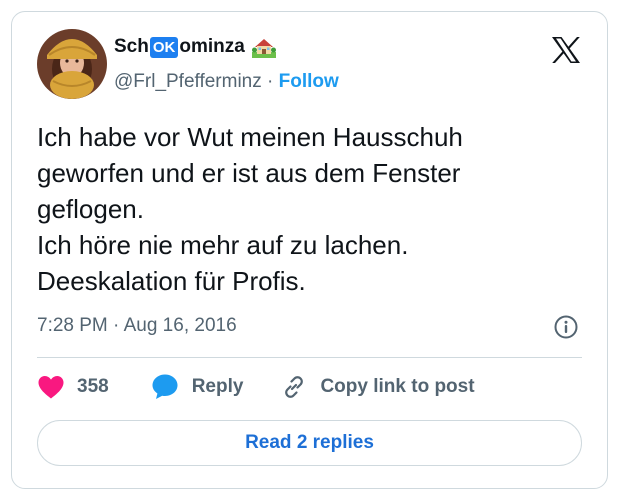  Describe the element at coordinates (250, 137) in the screenshot. I see `tweet-line: Ich habe vor Wut meinen Hausschuh` at that location.